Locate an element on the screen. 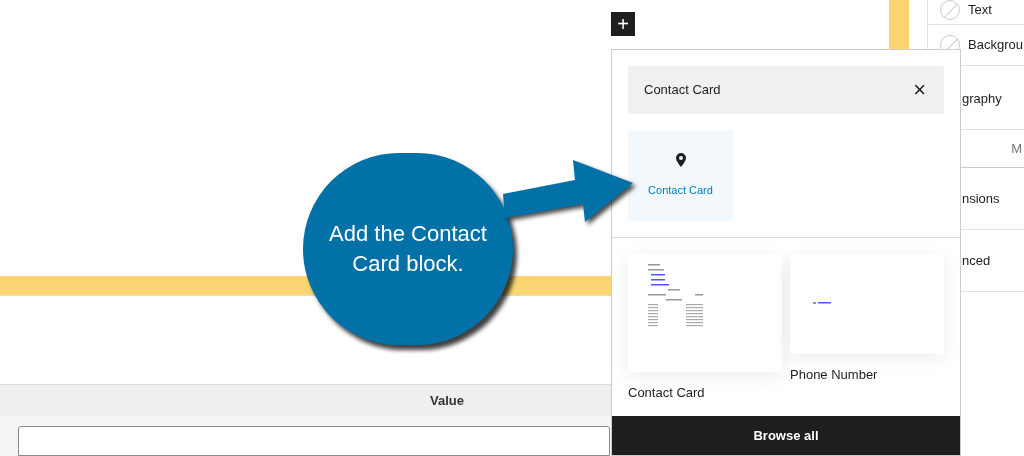 The width and height of the screenshot is (1024, 456). search-field: Contact Card × is located at coordinates (786, 90).